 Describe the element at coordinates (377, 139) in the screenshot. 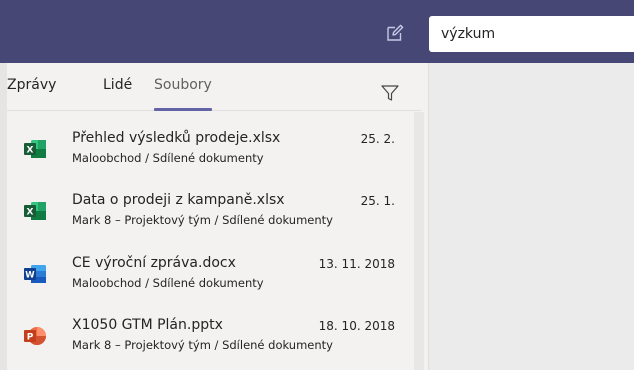

I see `file-date: 25. 2.` at that location.